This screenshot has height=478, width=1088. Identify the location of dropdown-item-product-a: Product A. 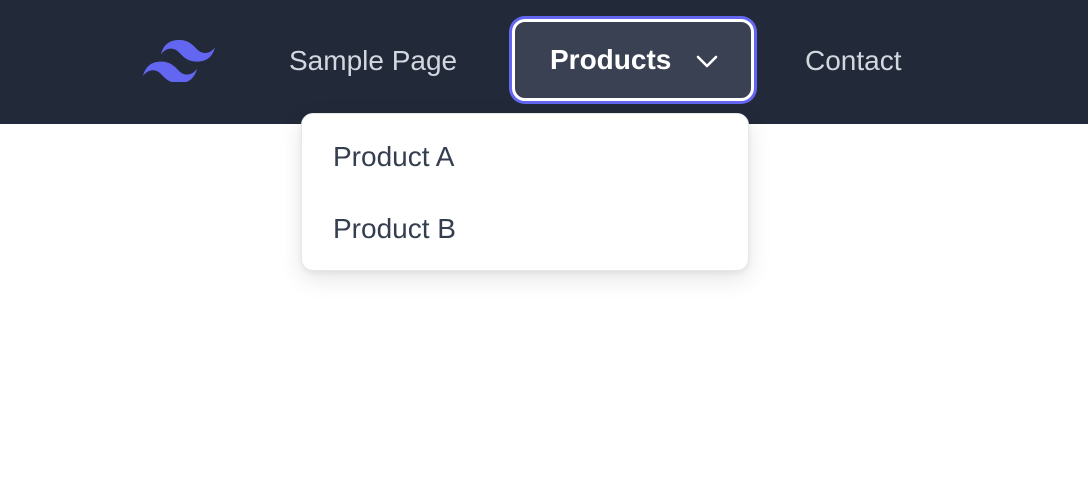
(393, 157).